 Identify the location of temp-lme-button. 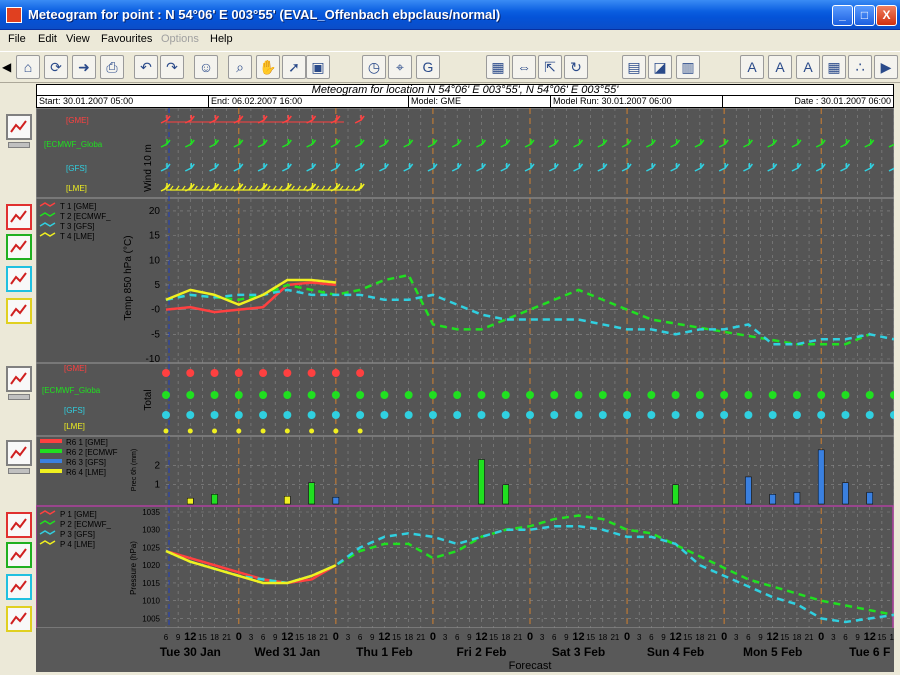
(19, 311).